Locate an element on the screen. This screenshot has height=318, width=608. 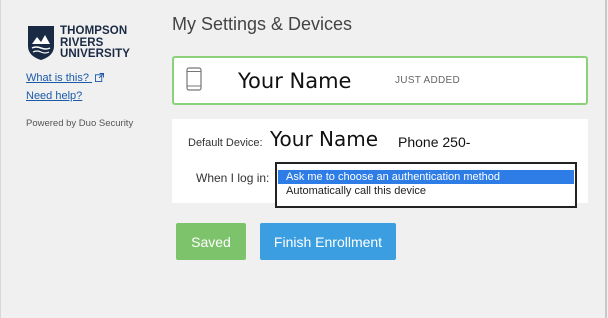
login-action-label: When I log in: is located at coordinates (233, 178).